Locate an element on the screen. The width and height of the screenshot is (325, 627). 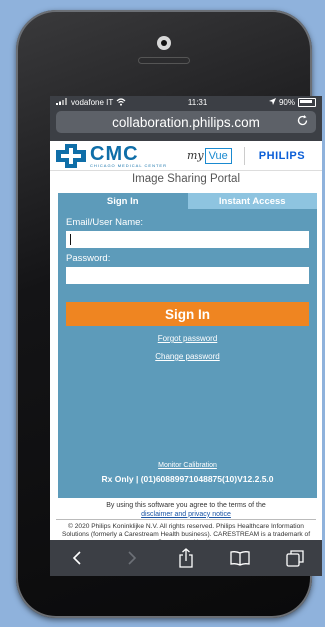
tabs-icon is located at coordinates (295, 558).